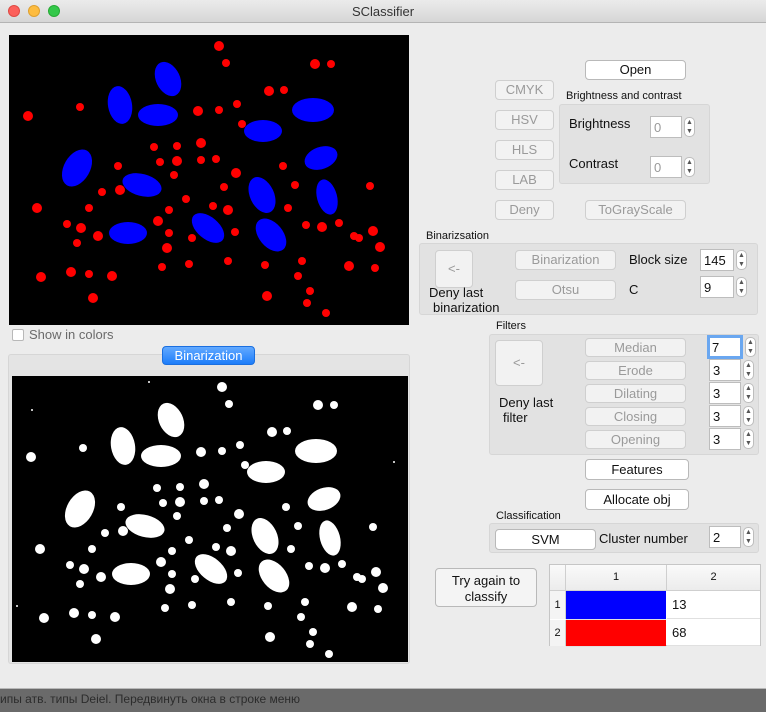  What do you see at coordinates (748, 537) in the screenshot?
I see `cluster-number-stepper: ▲ ▼` at bounding box center [748, 537].